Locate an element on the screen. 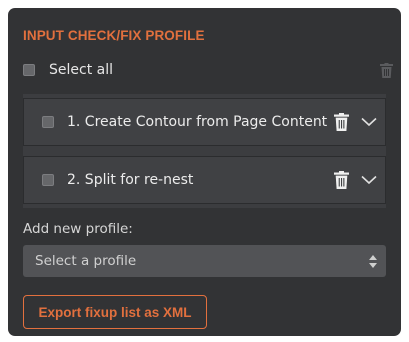  profile-row: 1. Create Contour from Page Content is located at coordinates (204, 122).